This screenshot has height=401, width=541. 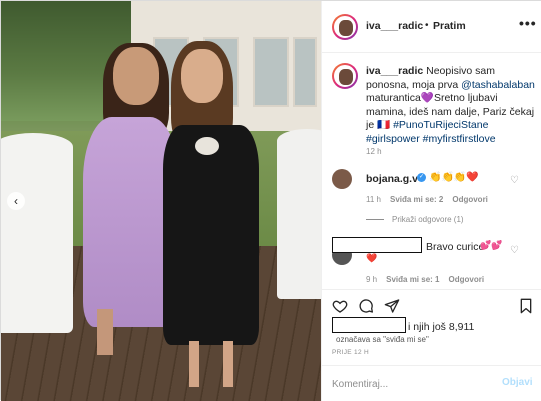 What do you see at coordinates (454, 177) in the screenshot?
I see `comment-emoji-text: 👏👏👏❤️` at bounding box center [454, 177].